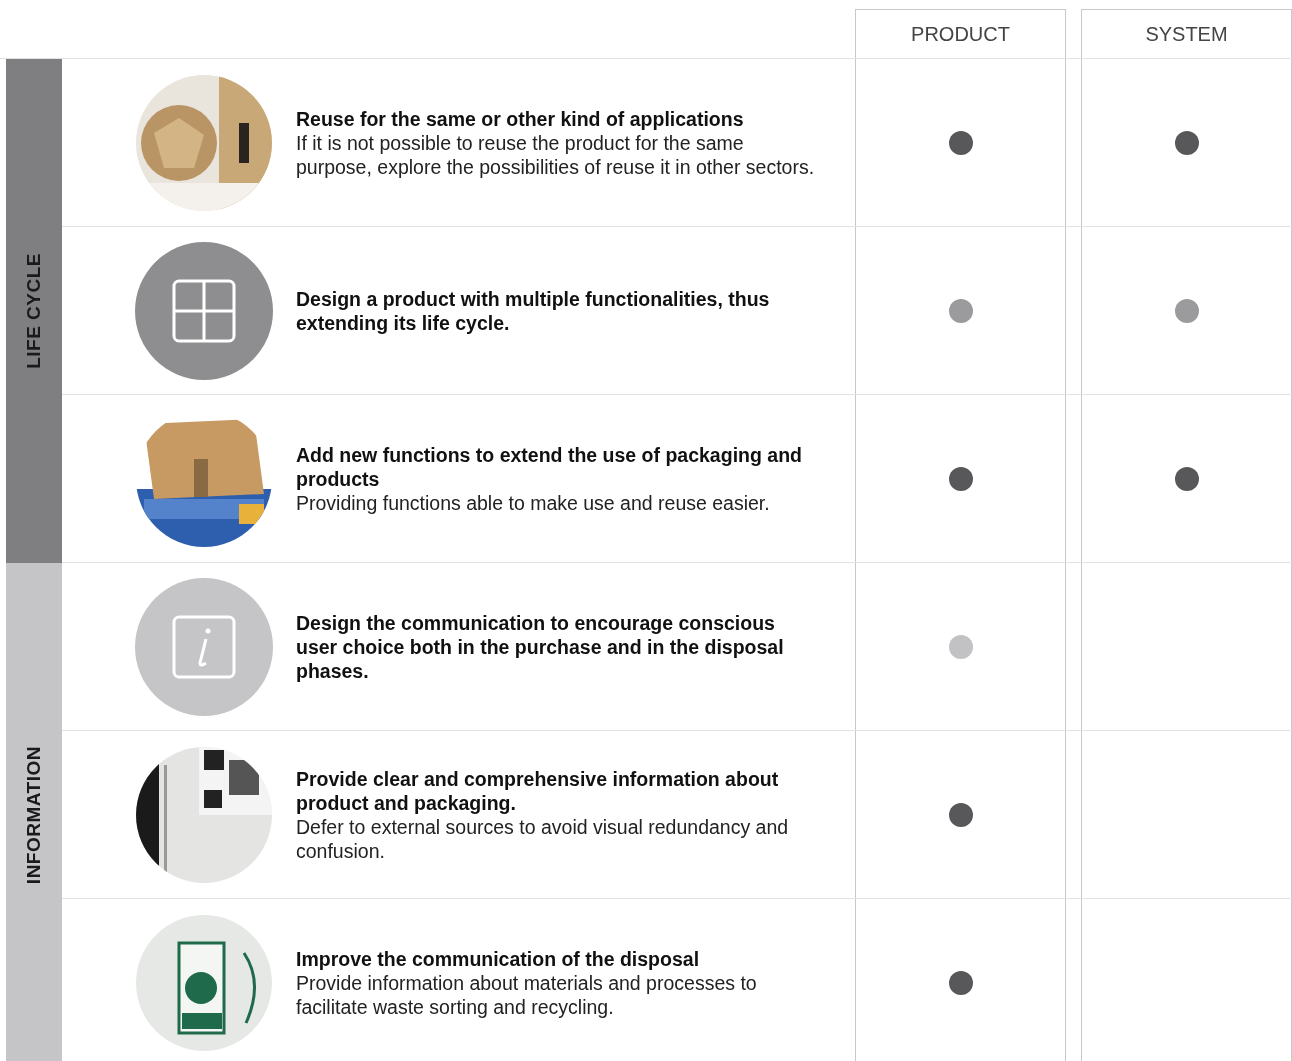 The width and height of the screenshot is (1292, 1061). I want to click on guideline-title: Reuse for the same or other kind of applications, so click(520, 118).